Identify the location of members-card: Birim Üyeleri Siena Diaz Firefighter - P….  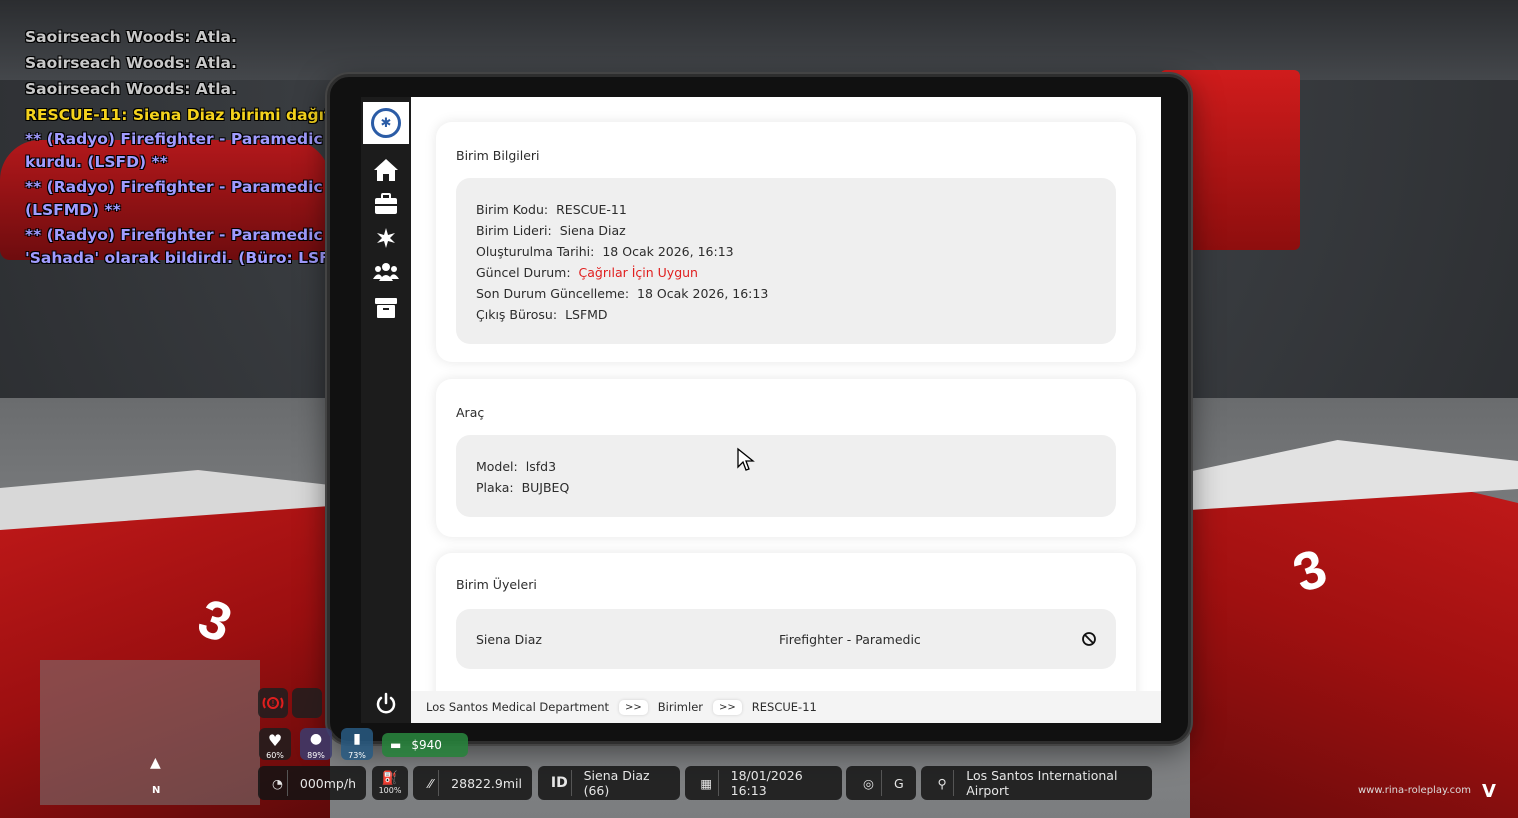
(786, 622).